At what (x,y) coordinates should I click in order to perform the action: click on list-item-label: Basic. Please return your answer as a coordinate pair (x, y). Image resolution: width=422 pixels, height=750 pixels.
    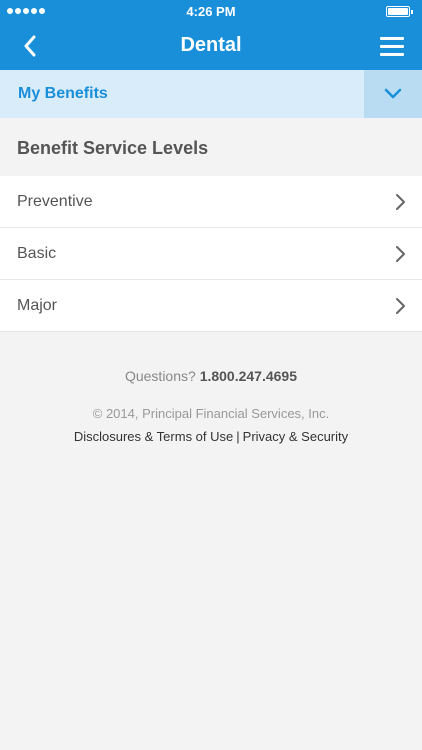
    Looking at the image, I should click on (37, 253).